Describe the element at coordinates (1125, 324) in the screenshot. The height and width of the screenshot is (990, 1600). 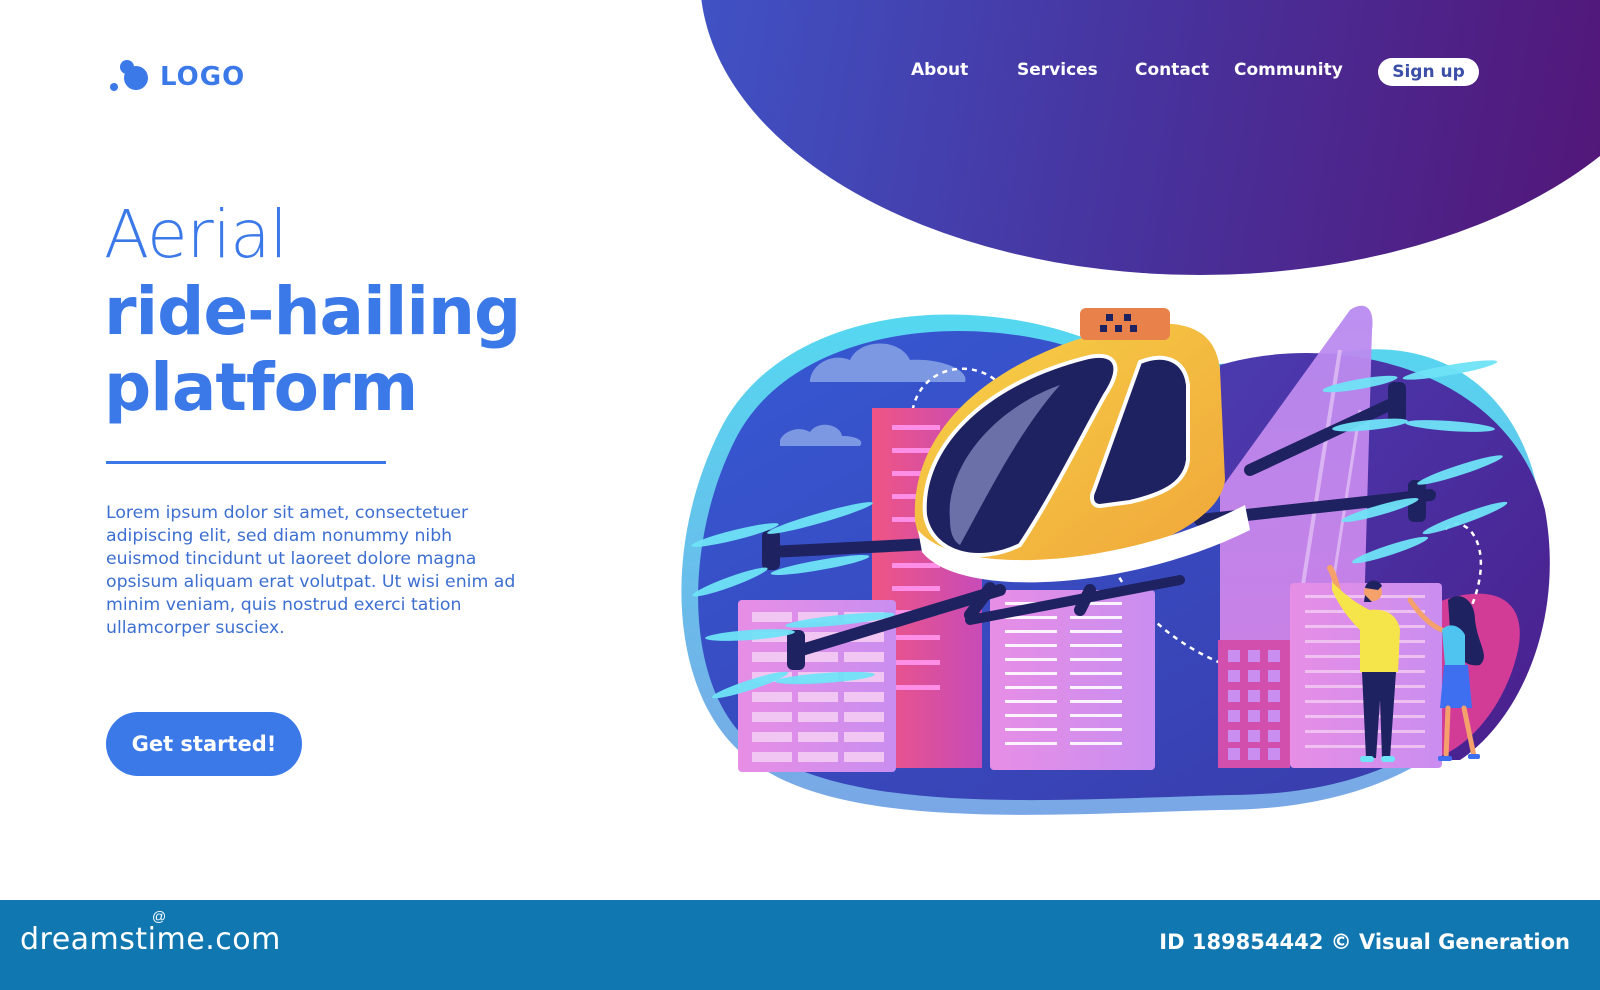
I see `taxi-sign` at that location.